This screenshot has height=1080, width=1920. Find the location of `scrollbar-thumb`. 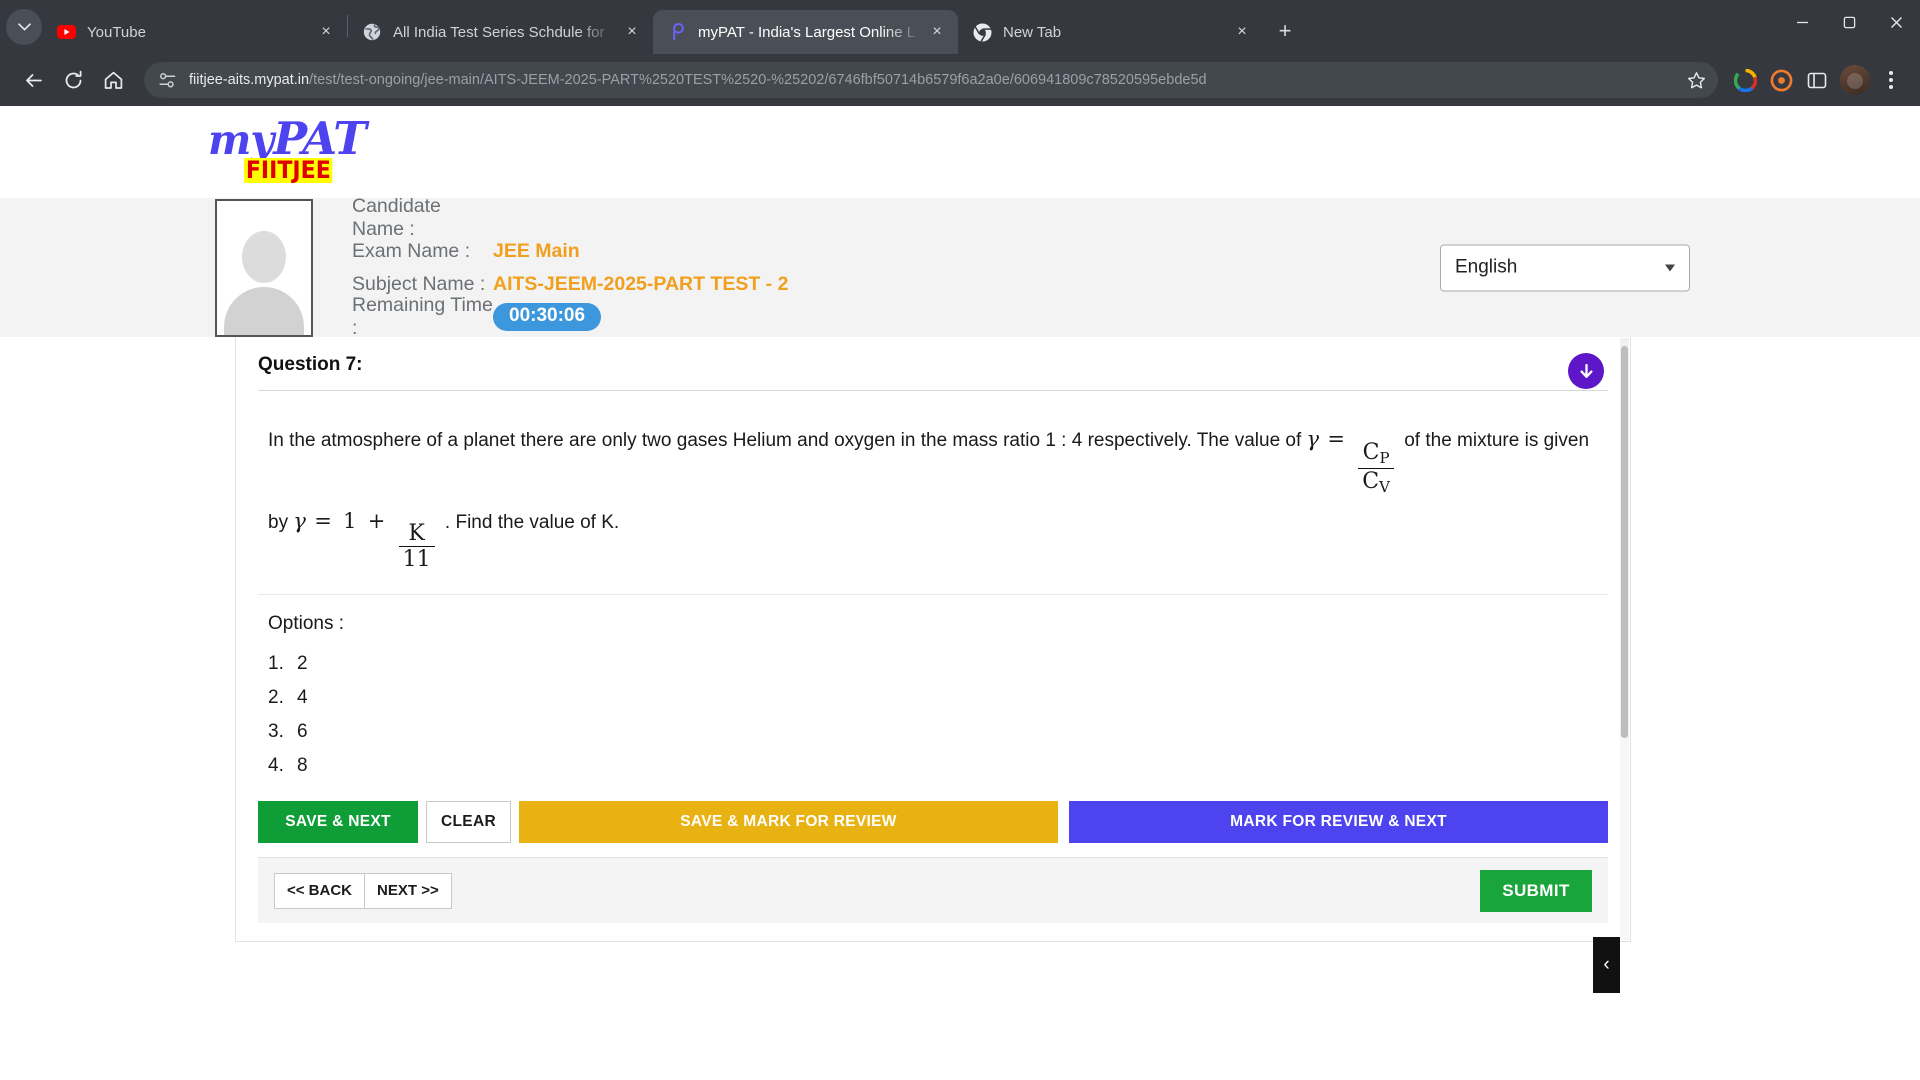

scrollbar-thumb is located at coordinates (1624, 542).